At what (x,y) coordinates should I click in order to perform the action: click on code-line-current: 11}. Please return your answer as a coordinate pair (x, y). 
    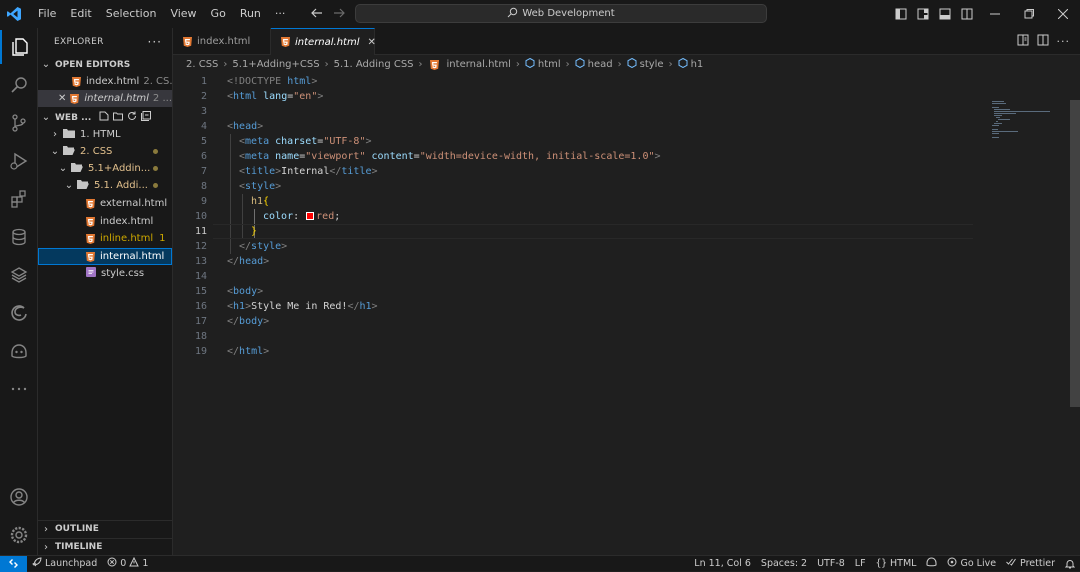
    Looking at the image, I should click on (573, 231).